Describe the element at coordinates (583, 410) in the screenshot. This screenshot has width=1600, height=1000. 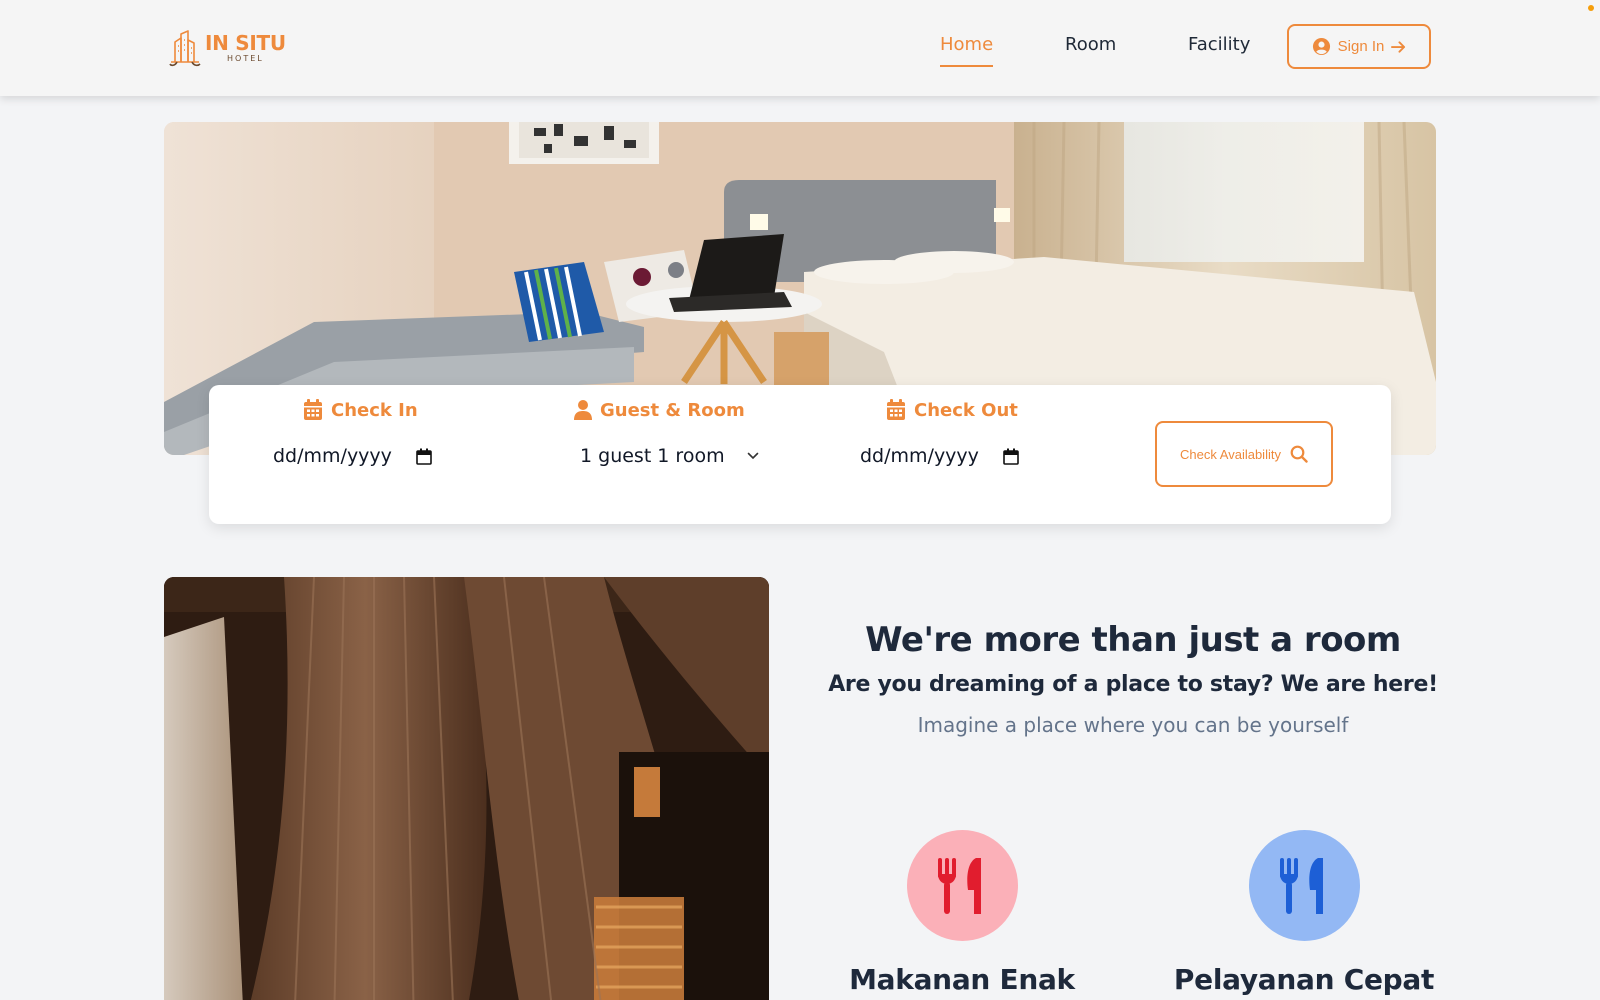
I see `user-icon` at that location.